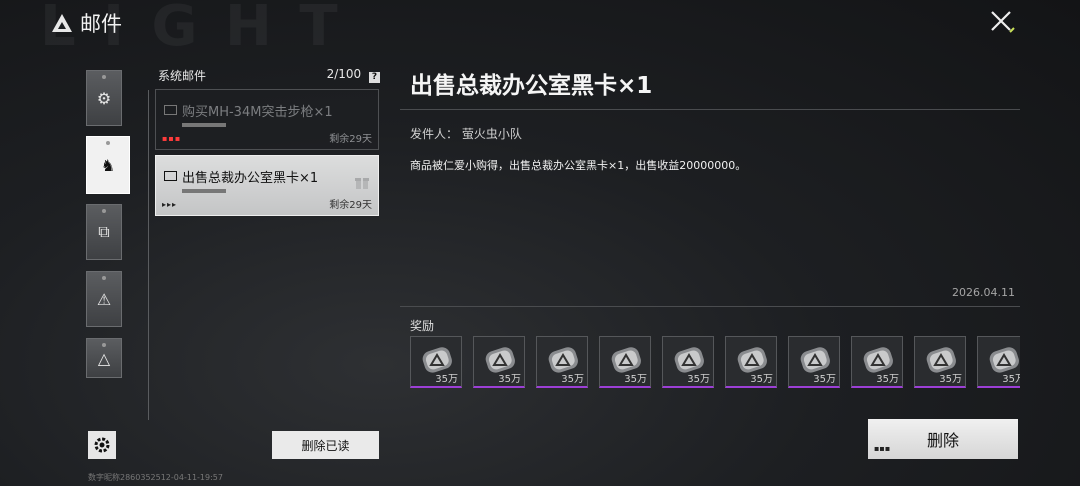  Describe the element at coordinates (172, 138) in the screenshot. I see `read-indicator: ▪▪▪` at that location.